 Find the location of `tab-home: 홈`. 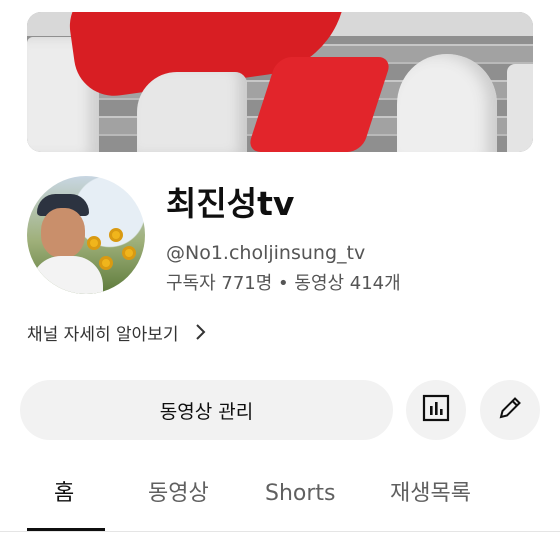

tab-home: 홈 is located at coordinates (64, 494).